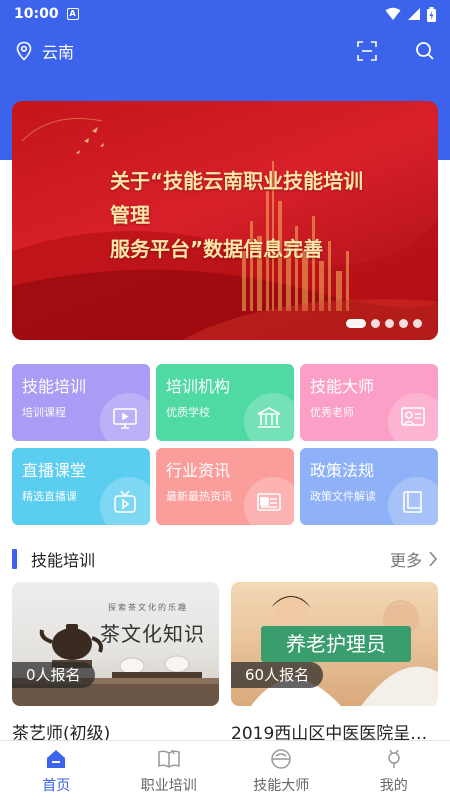  What do you see at coordinates (225, 14) in the screenshot?
I see `status-bar: 10:00 A` at bounding box center [225, 14].